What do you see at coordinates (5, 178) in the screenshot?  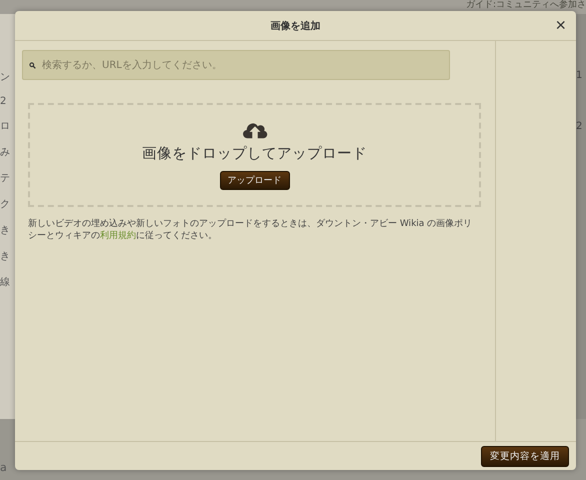 I see `page-text: テ` at bounding box center [5, 178].